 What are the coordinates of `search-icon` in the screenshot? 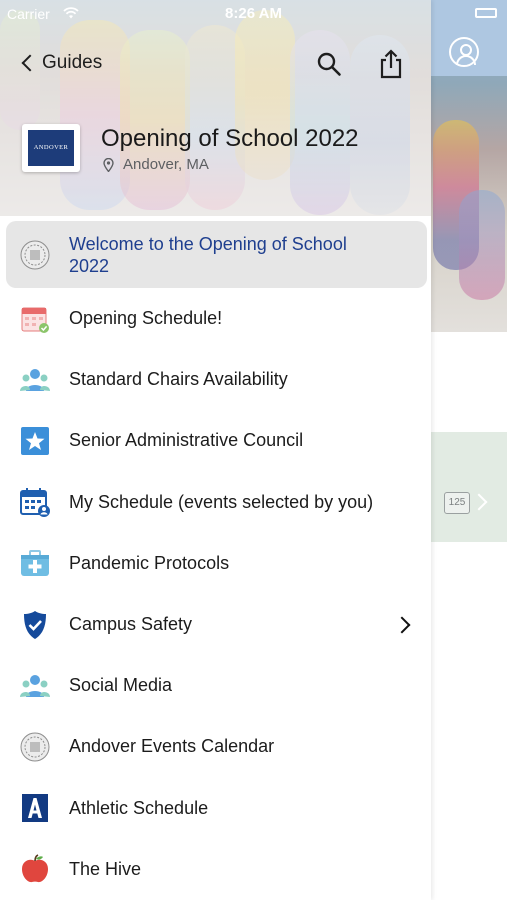 It's located at (329, 64).